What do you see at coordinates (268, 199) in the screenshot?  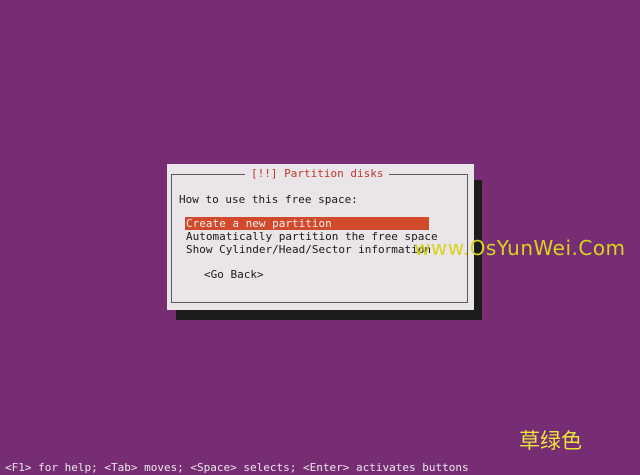 I see `dialog-prompt: How to use this free space:` at bounding box center [268, 199].